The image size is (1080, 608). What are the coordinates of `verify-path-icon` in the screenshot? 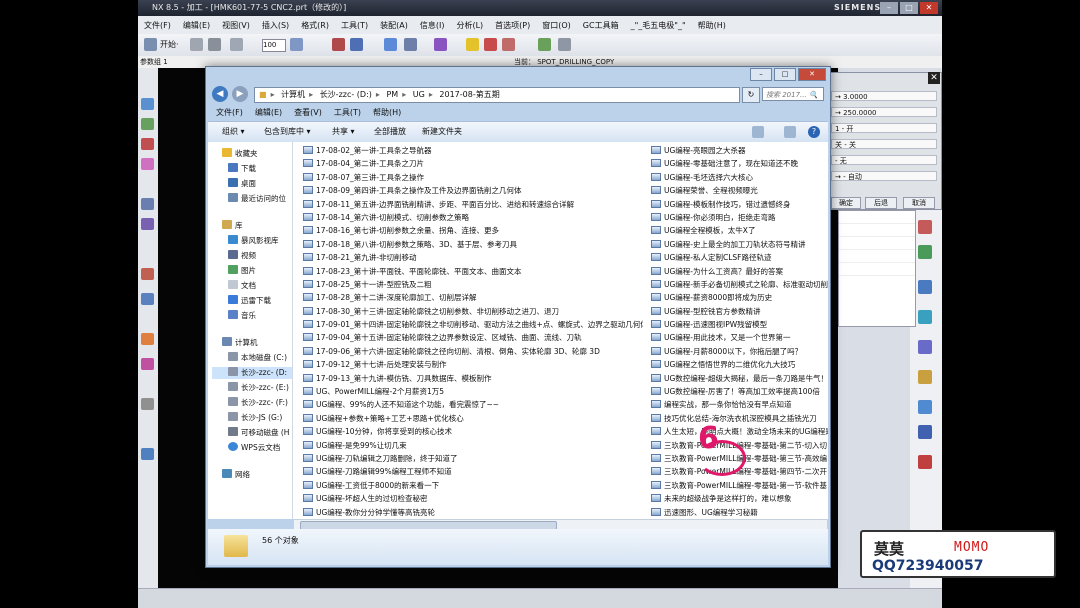 It's located at (508, 44).